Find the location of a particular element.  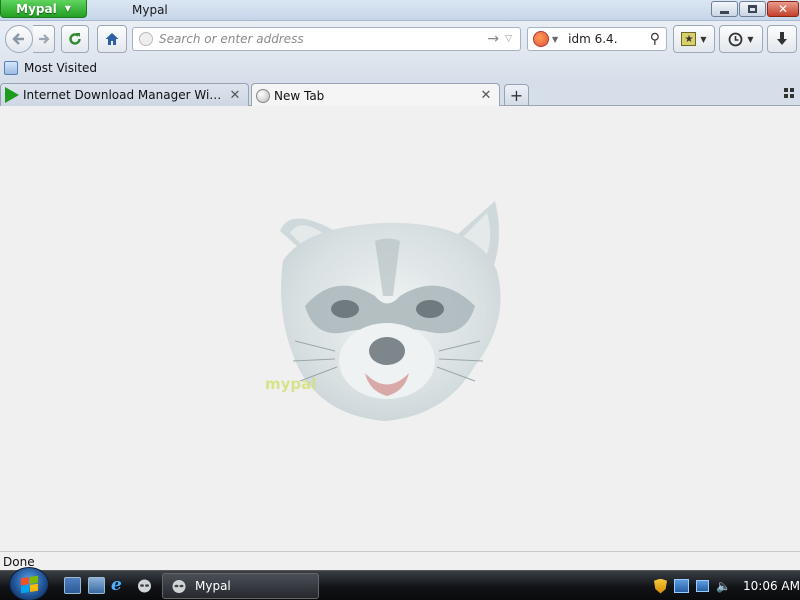

search-input is located at coordinates (608, 39).